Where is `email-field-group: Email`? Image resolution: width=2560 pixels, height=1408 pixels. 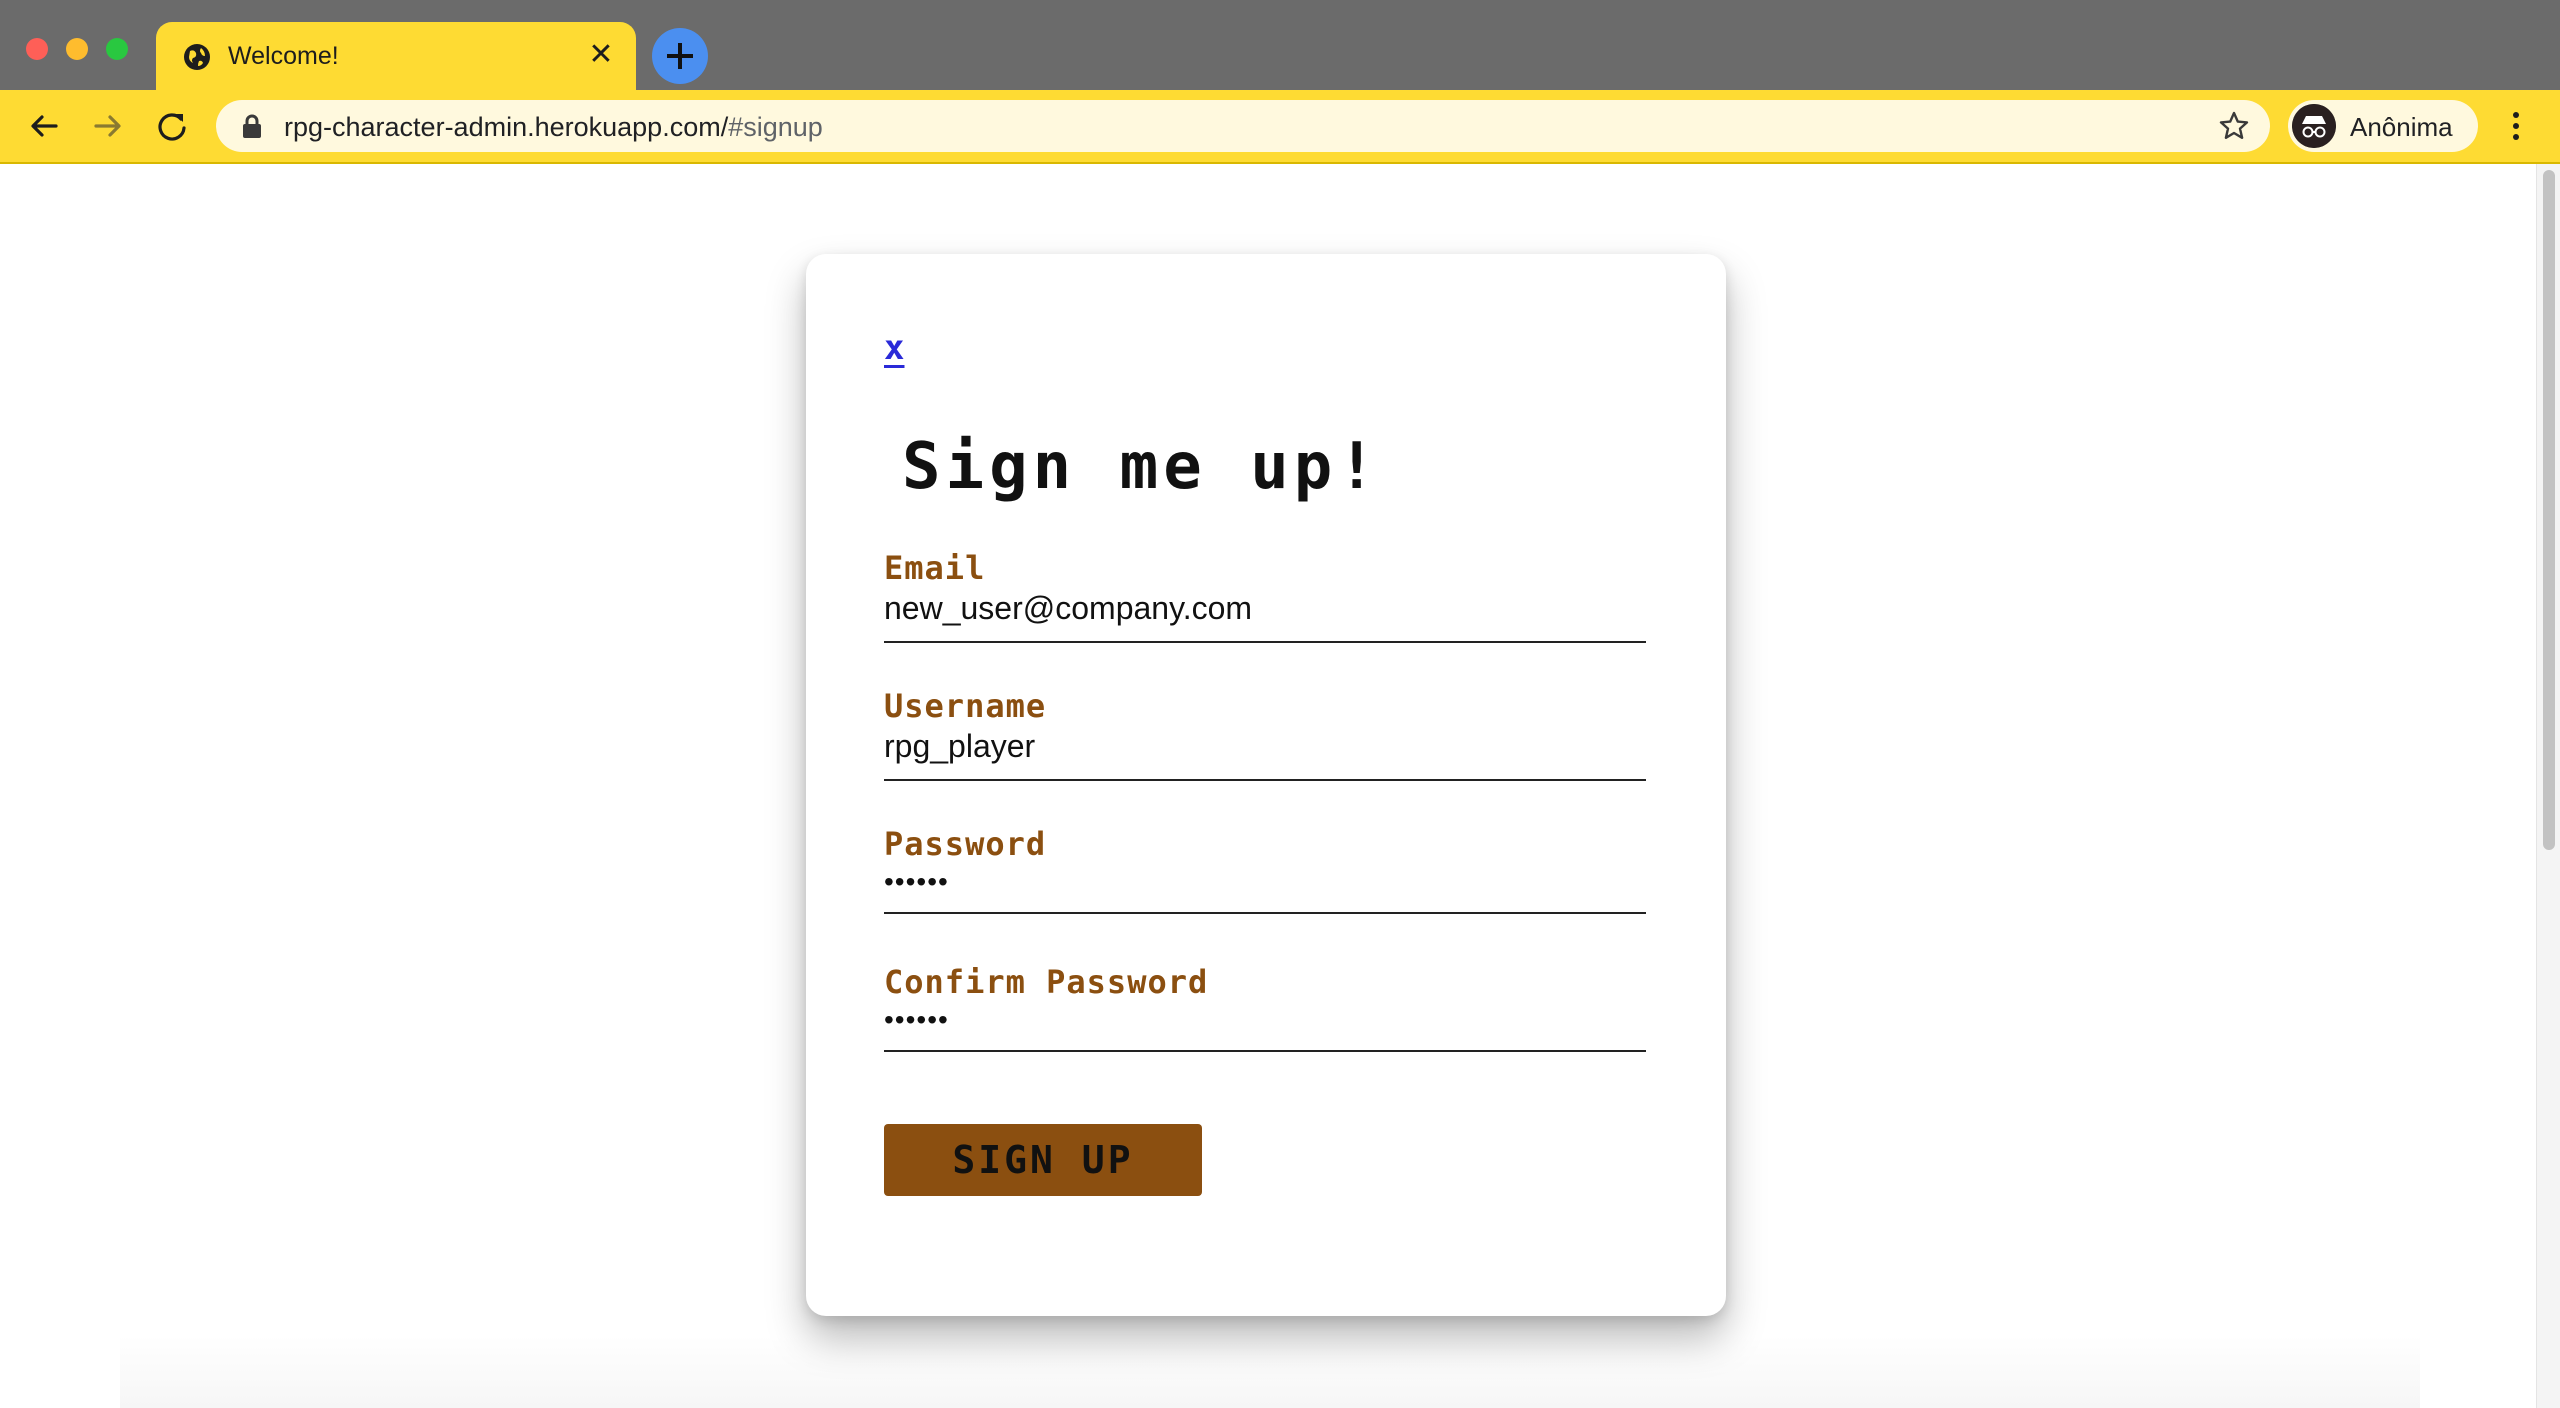
email-field-group: Email is located at coordinates (1265, 595).